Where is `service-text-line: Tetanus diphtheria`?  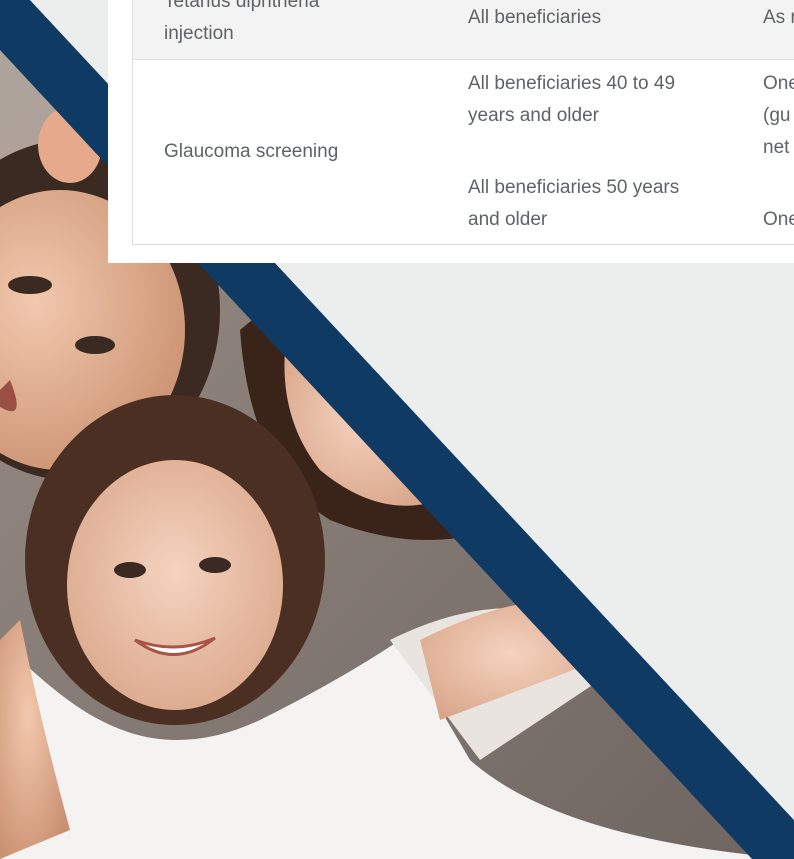 service-text-line: Tetanus diphtheria is located at coordinates (242, 6).